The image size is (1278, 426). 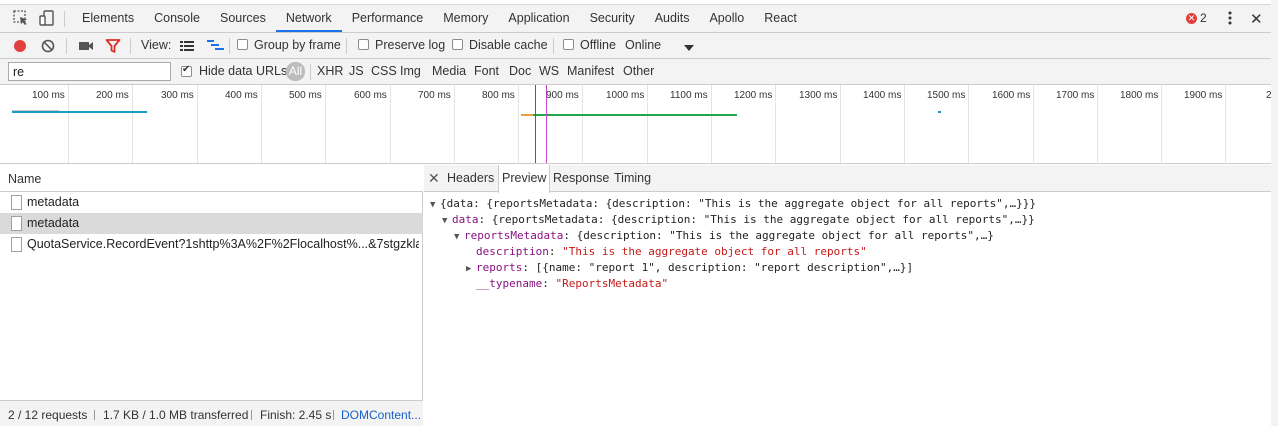 I want to click on more-options-icon, so click(x=1230, y=18).